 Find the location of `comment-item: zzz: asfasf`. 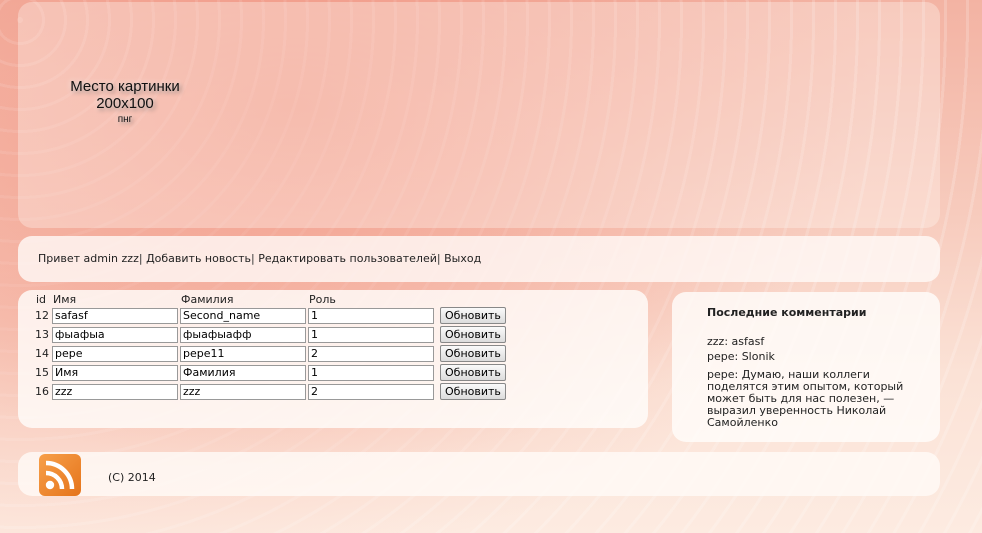

comment-item: zzz: asfasf is located at coordinates (736, 341).